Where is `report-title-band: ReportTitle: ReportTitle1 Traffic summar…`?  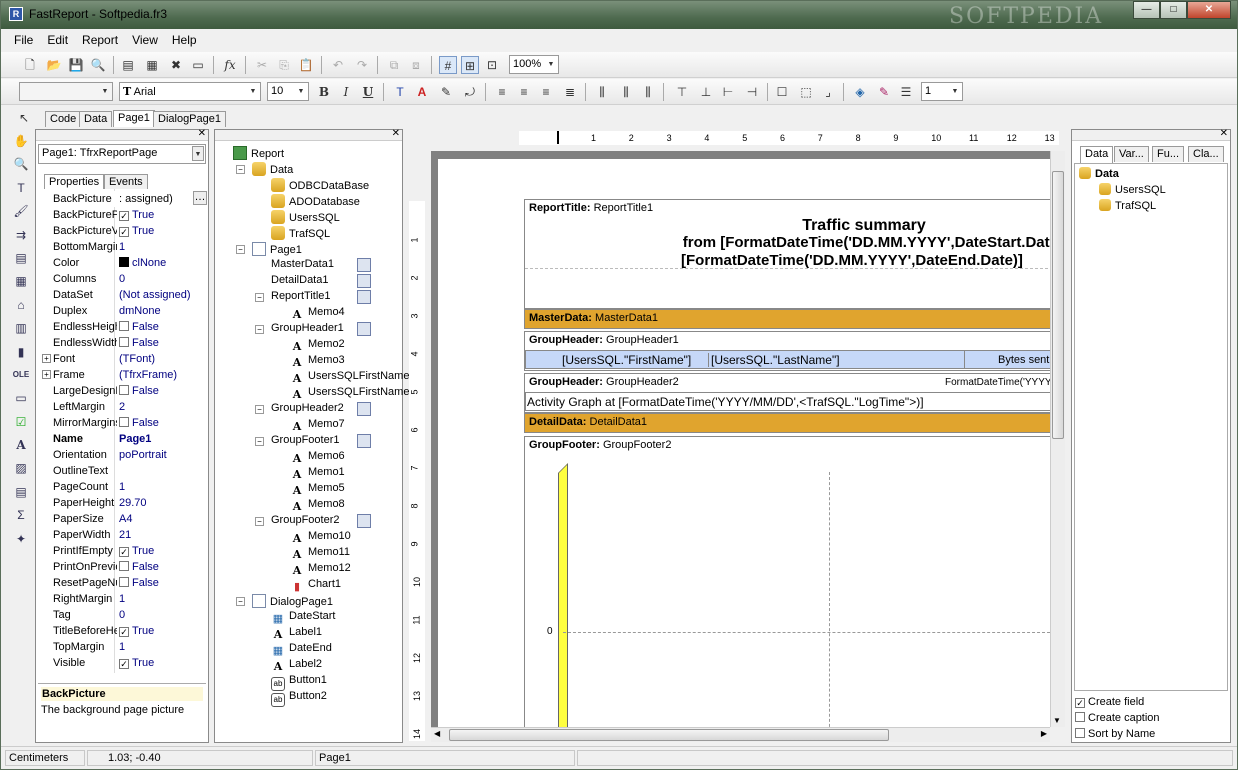
report-title-band: ReportTitle: ReportTitle1 Traffic summar… is located at coordinates (787, 254).